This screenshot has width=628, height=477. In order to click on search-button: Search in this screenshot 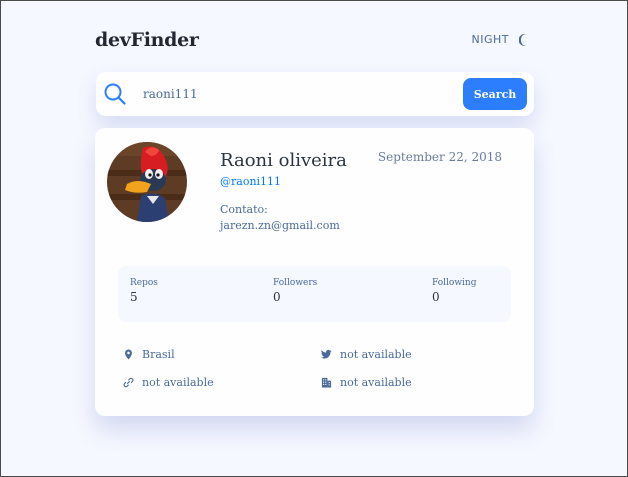, I will do `click(495, 94)`.